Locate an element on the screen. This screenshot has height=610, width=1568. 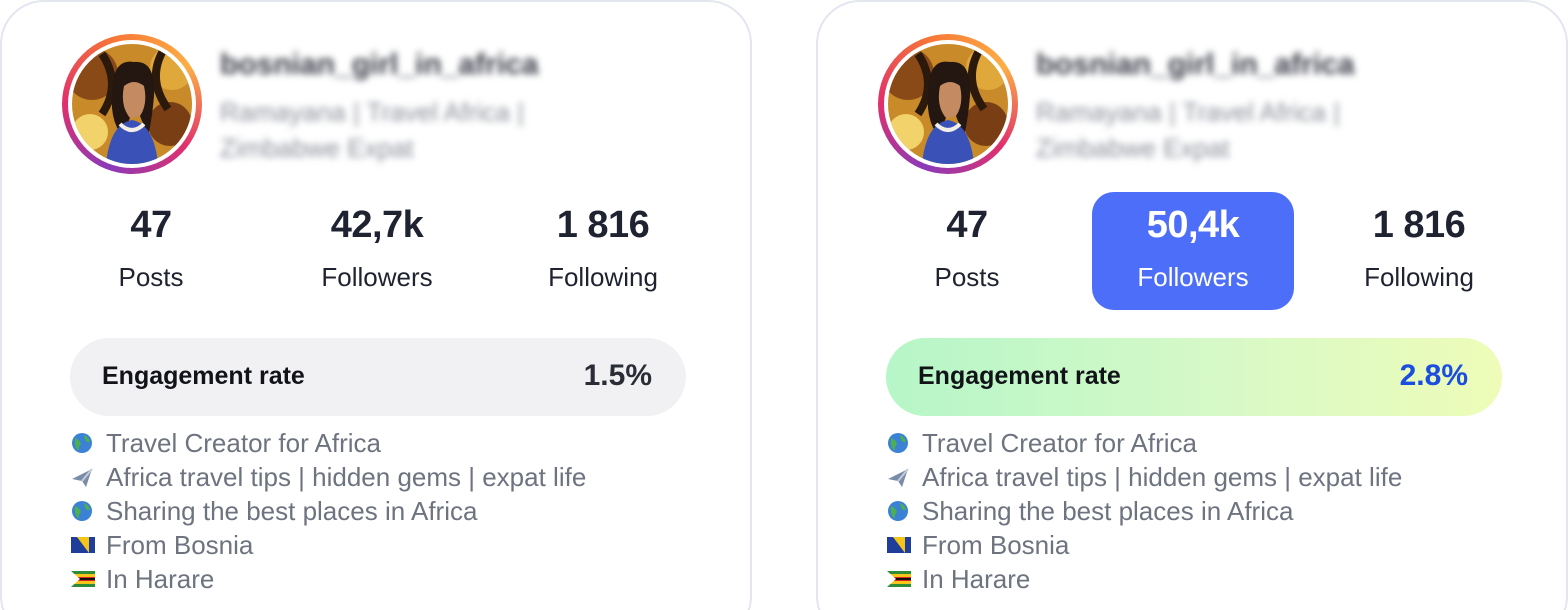
stat-followers-highlighted: 50,4k Followers is located at coordinates (1193, 251).